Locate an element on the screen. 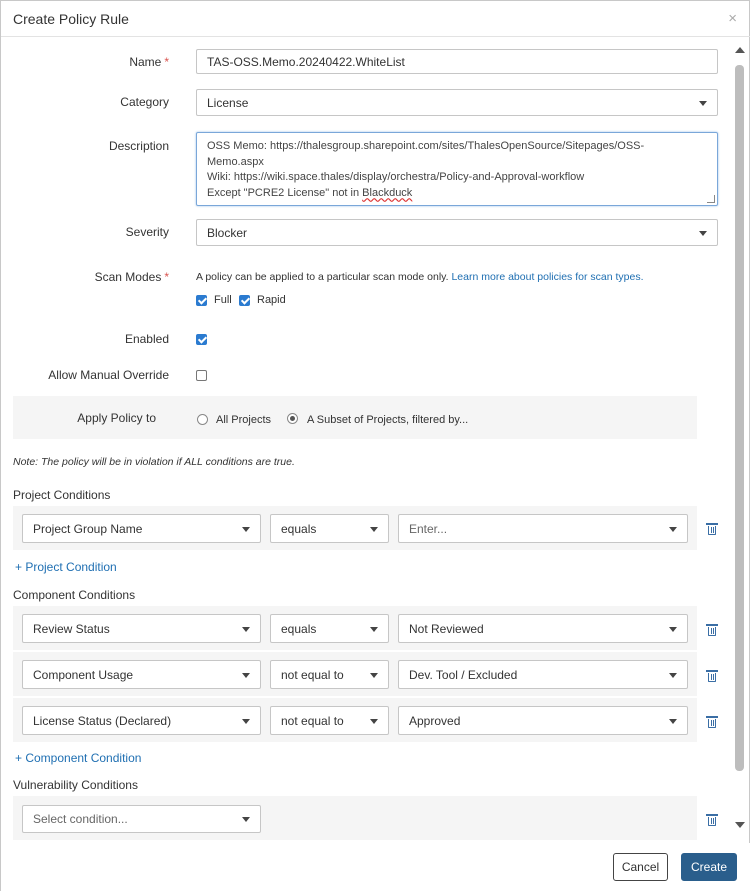 This screenshot has width=750, height=891. scan-modes-label: Scan Modes * is located at coordinates (131, 277).